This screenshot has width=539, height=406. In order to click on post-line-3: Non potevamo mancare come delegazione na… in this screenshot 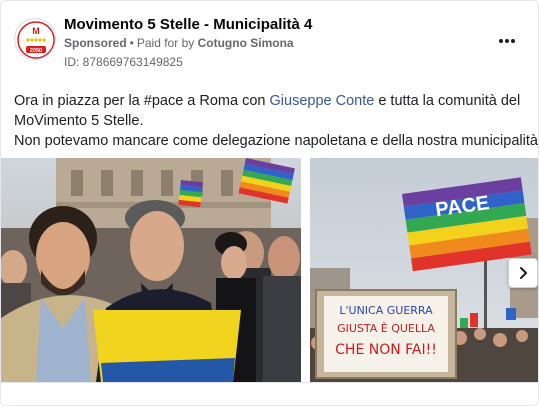, I will do `click(276, 141)`.